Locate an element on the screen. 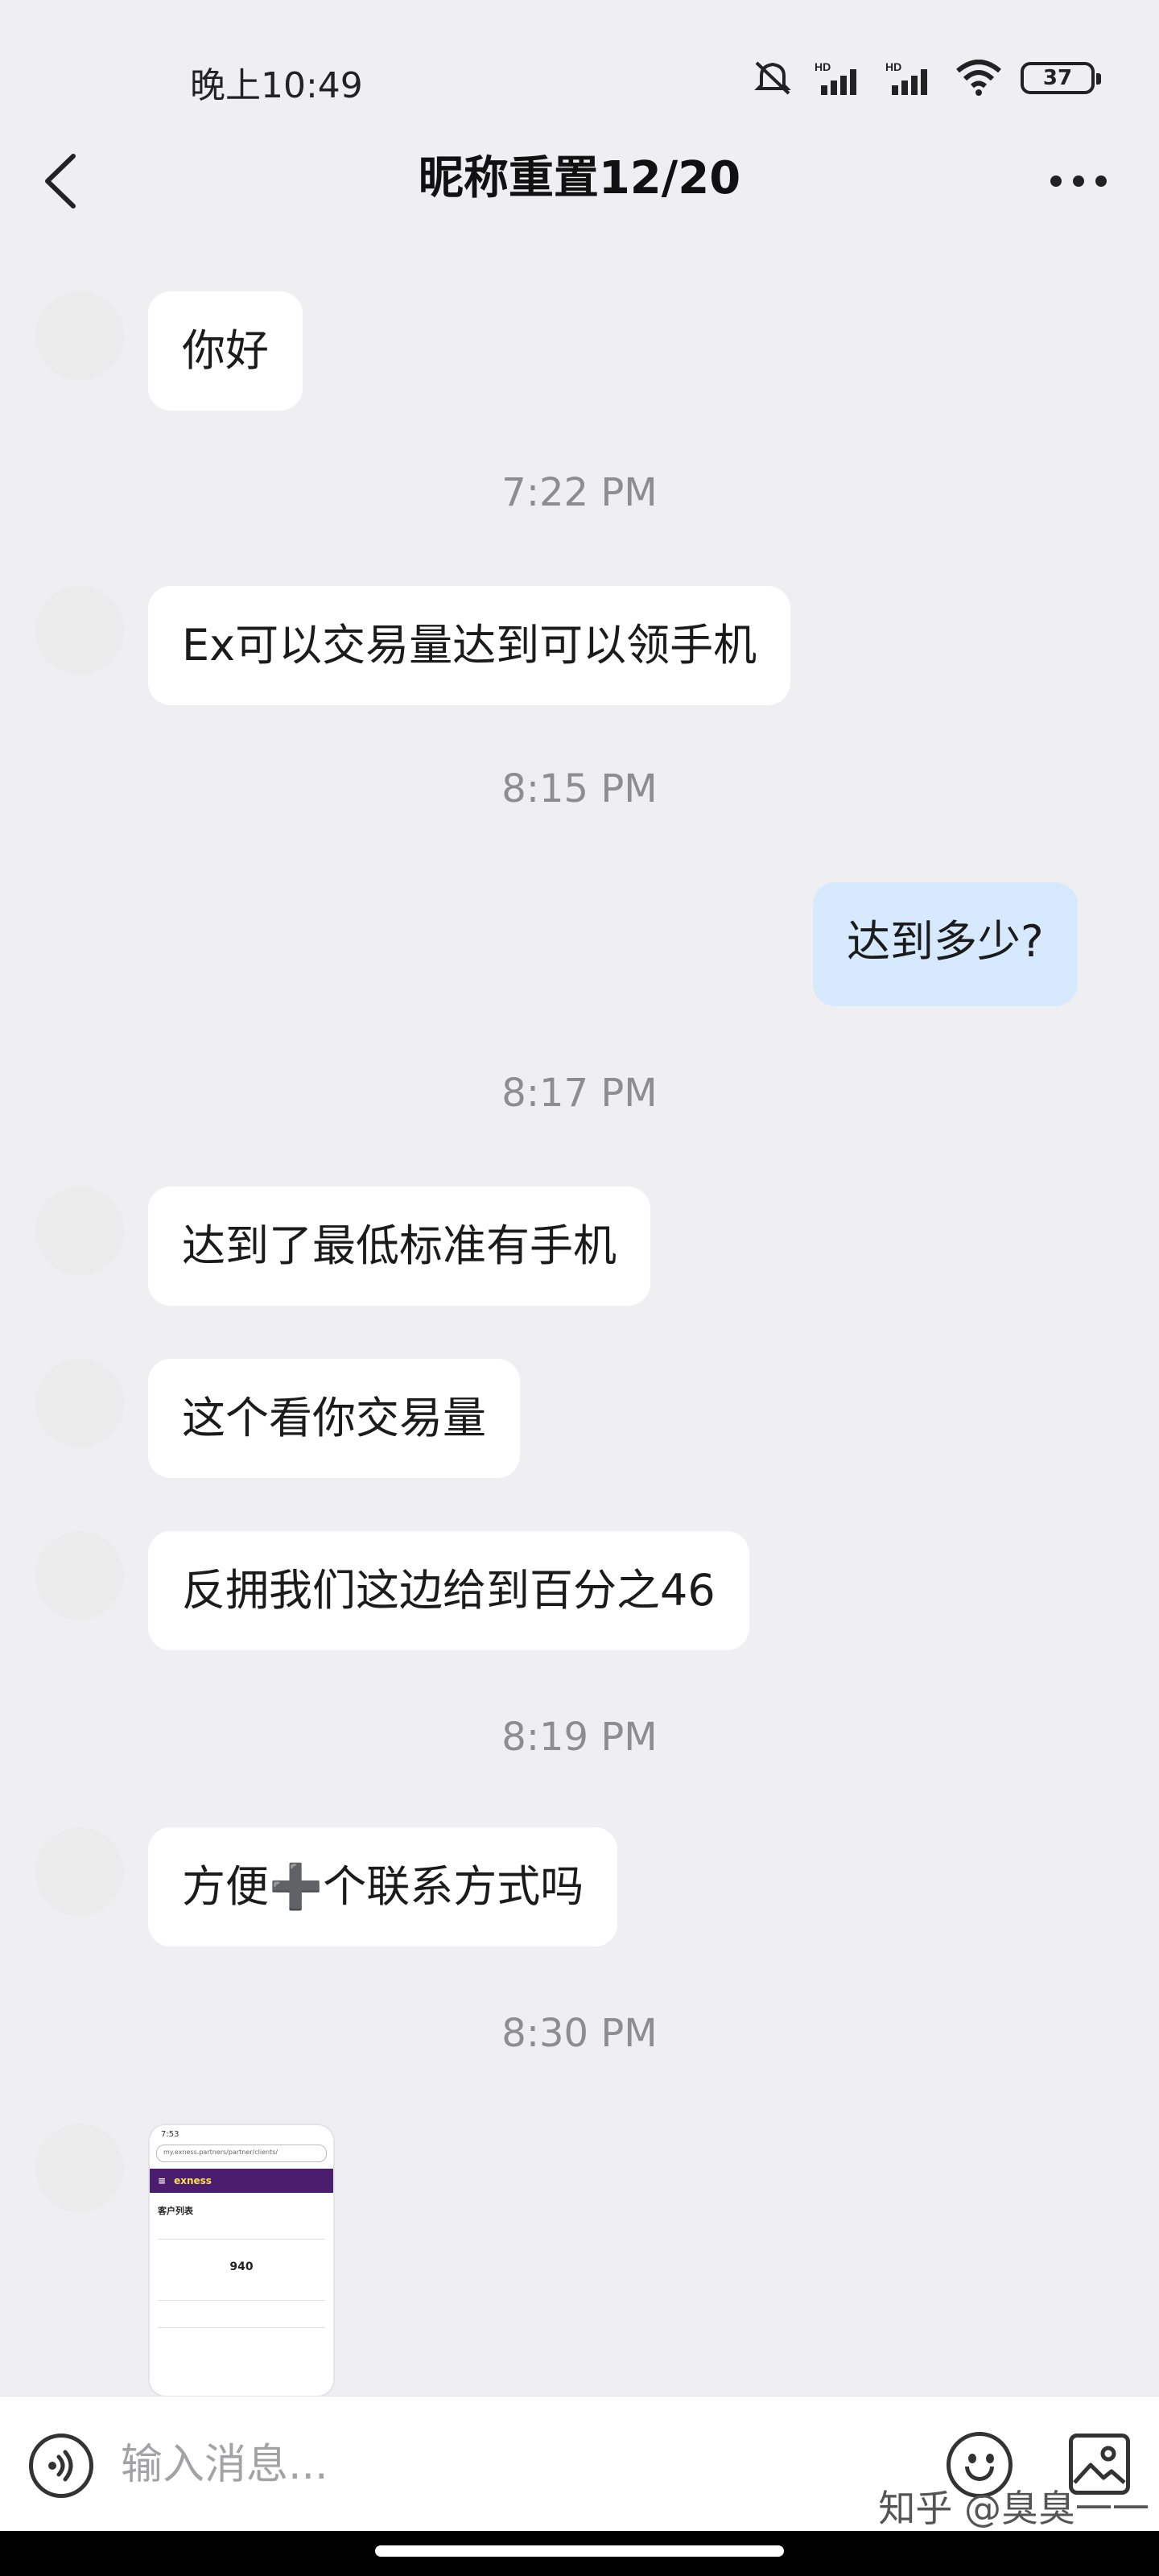  message-bubble: 反拥我们这边给到百分之46 is located at coordinates (448, 1590).